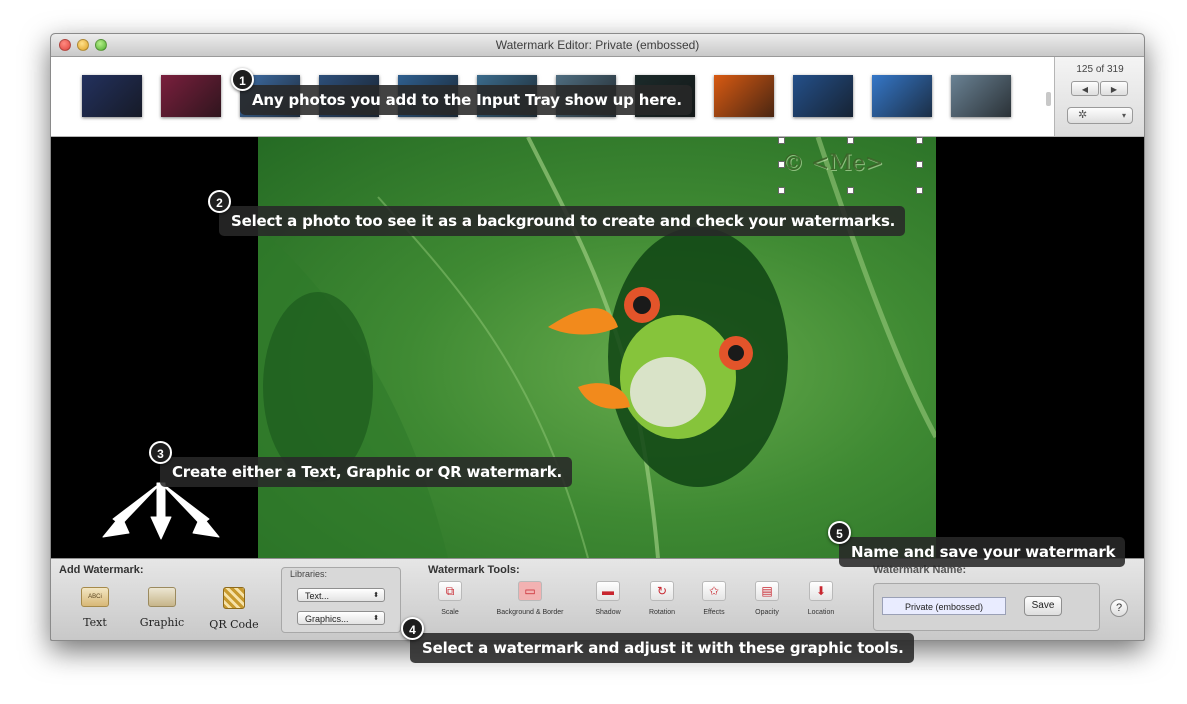 The width and height of the screenshot is (1187, 704). I want to click on next-photo-button: ▶, so click(1114, 88).